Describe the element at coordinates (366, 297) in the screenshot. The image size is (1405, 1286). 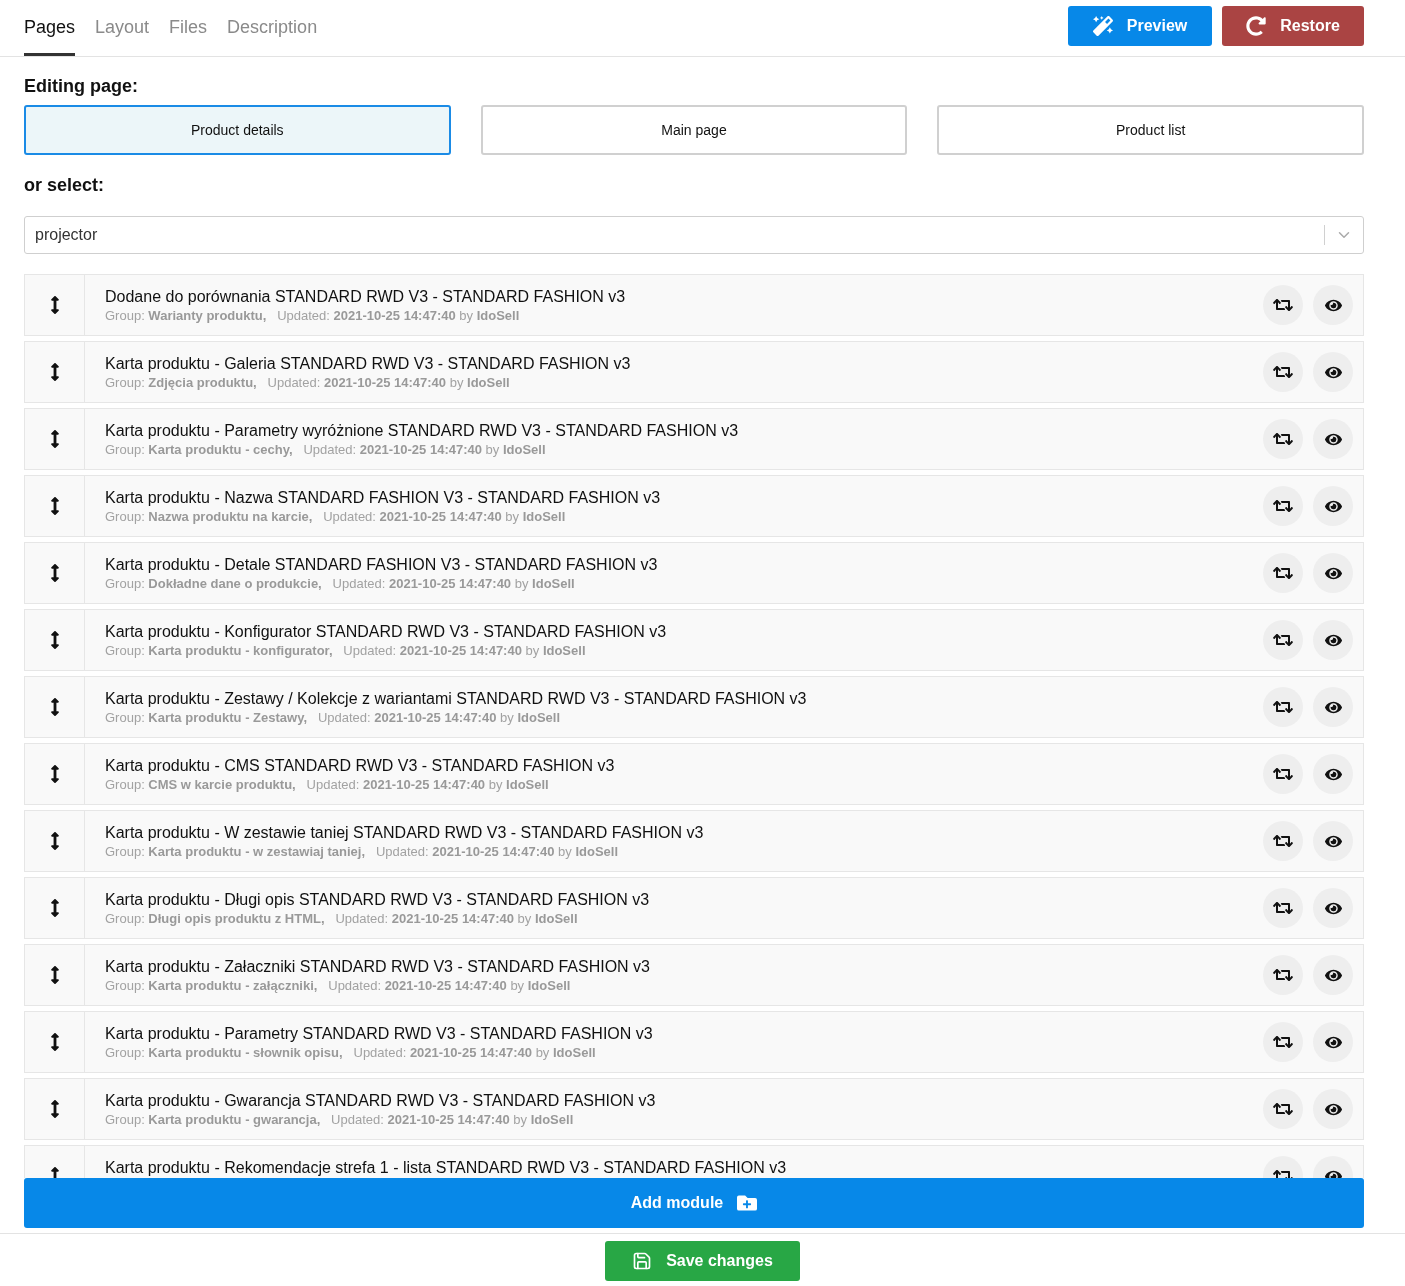
I see `module-title: Dodane do porównania STANDARD RWD V3 - STANDARD FASHION v3` at that location.